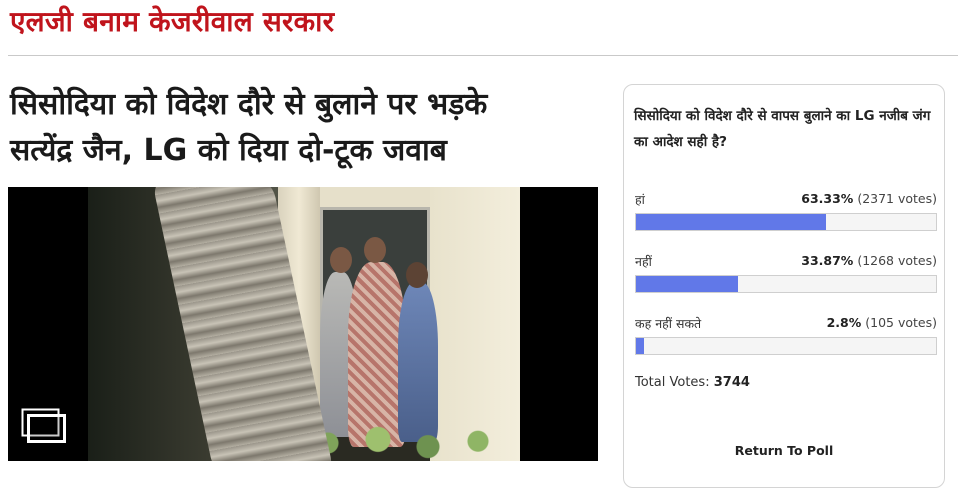  What do you see at coordinates (827, 260) in the screenshot?
I see `poll-option-percent: 33.87%` at bounding box center [827, 260].